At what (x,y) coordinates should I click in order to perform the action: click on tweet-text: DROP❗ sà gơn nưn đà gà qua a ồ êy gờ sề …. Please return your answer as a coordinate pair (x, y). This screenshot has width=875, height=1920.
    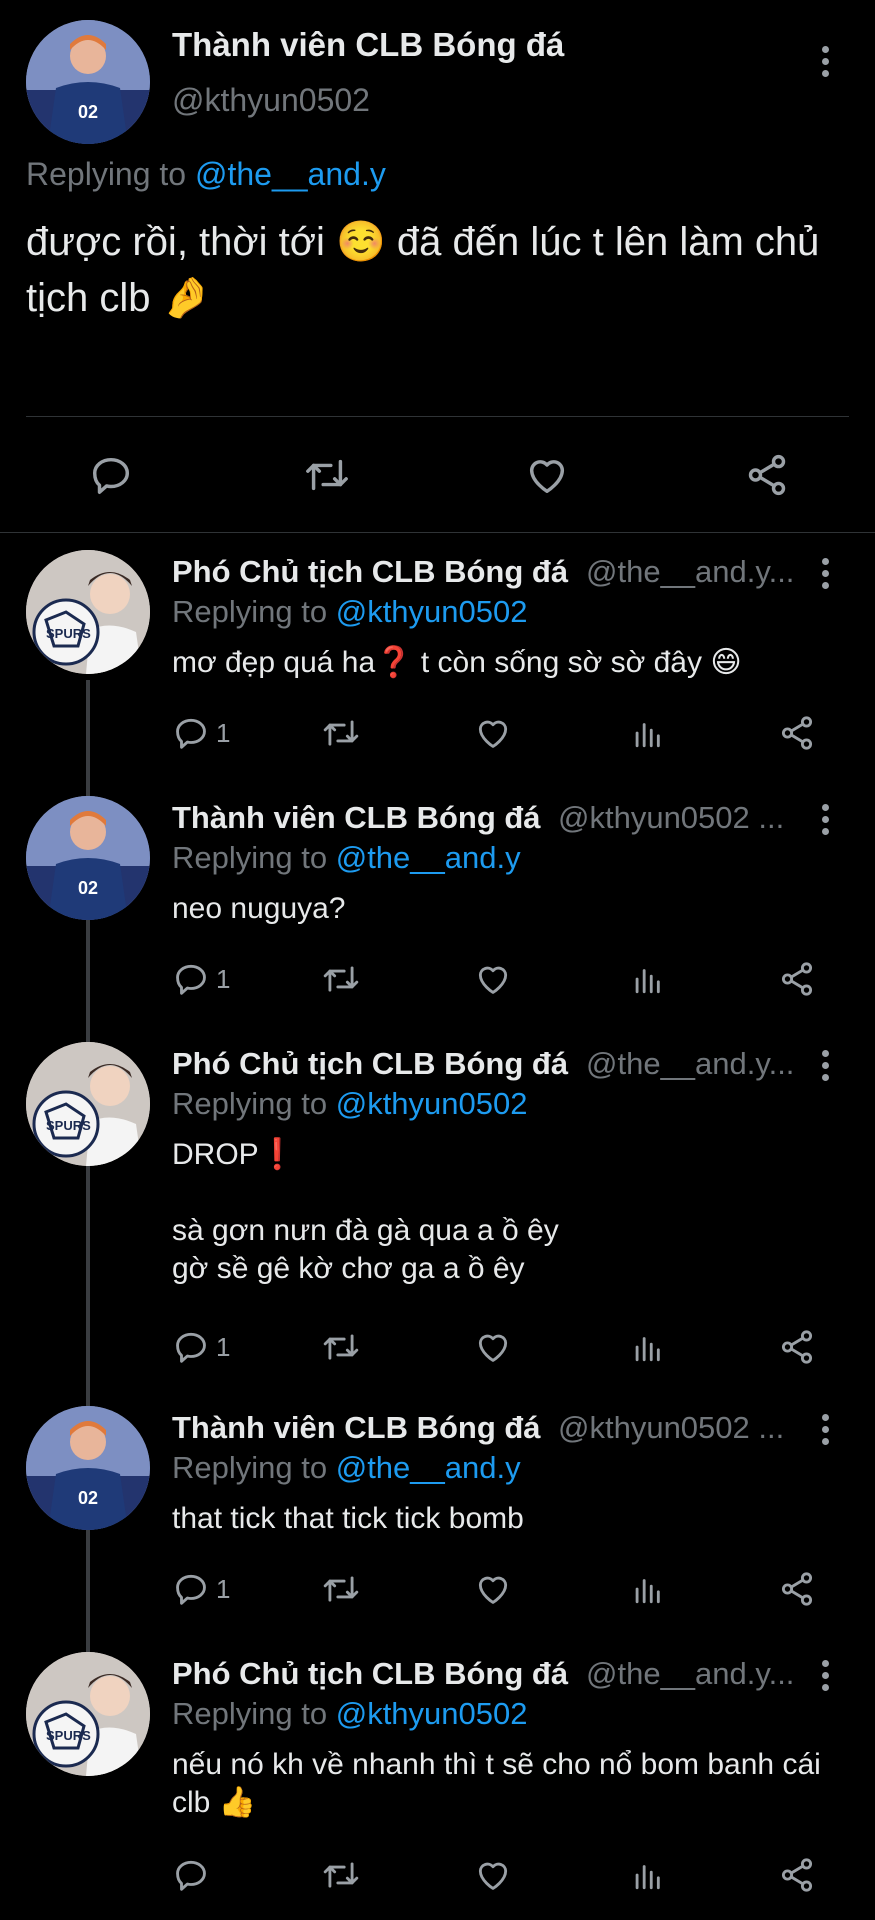
    Looking at the image, I should click on (365, 1211).